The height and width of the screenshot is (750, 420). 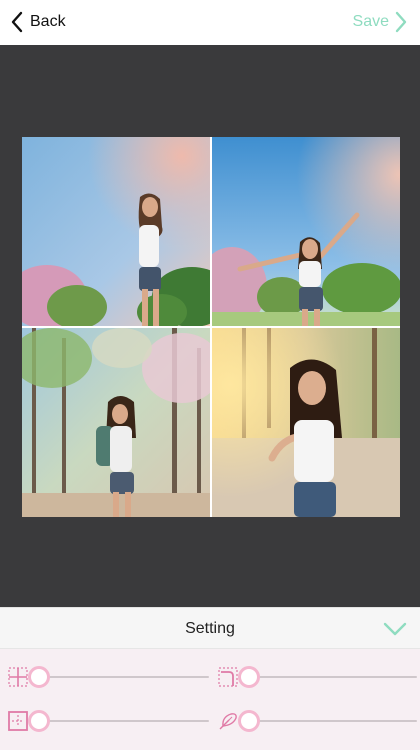 What do you see at coordinates (210, 699) in the screenshot?
I see `setting-controls` at bounding box center [210, 699].